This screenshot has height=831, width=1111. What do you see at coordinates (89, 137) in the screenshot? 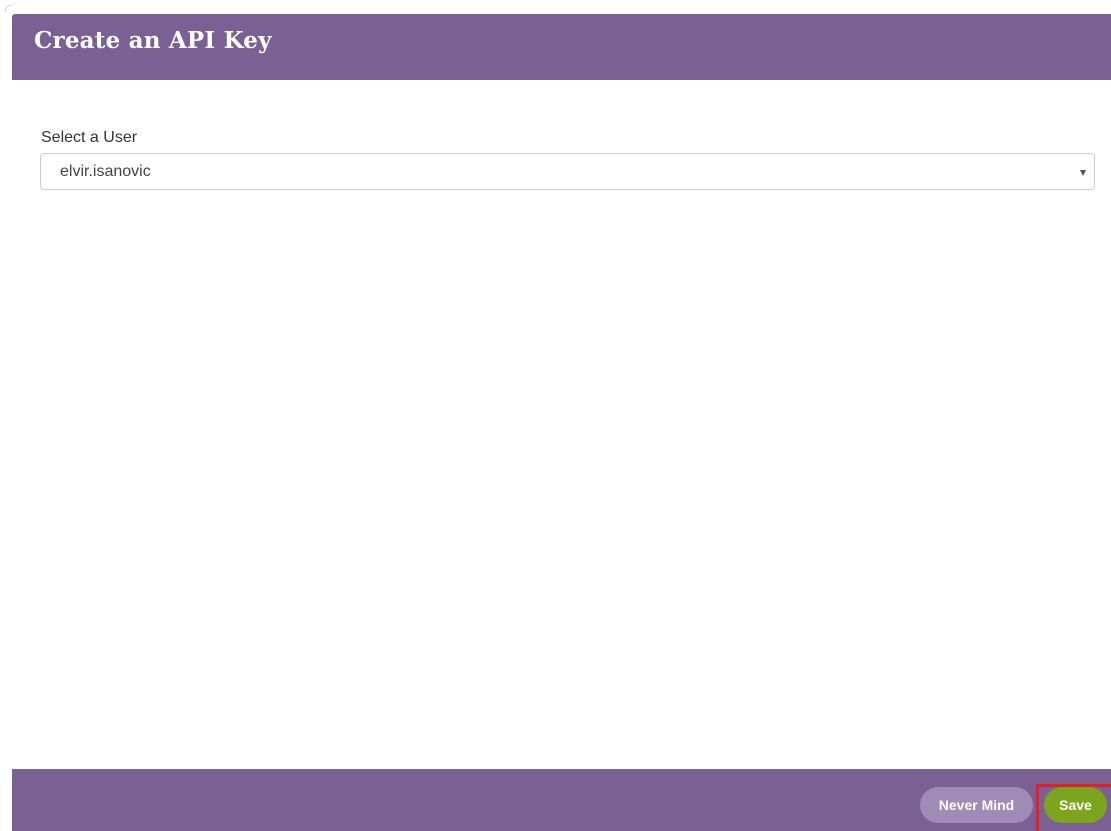
I see `select-user-label: Select a User` at bounding box center [89, 137].